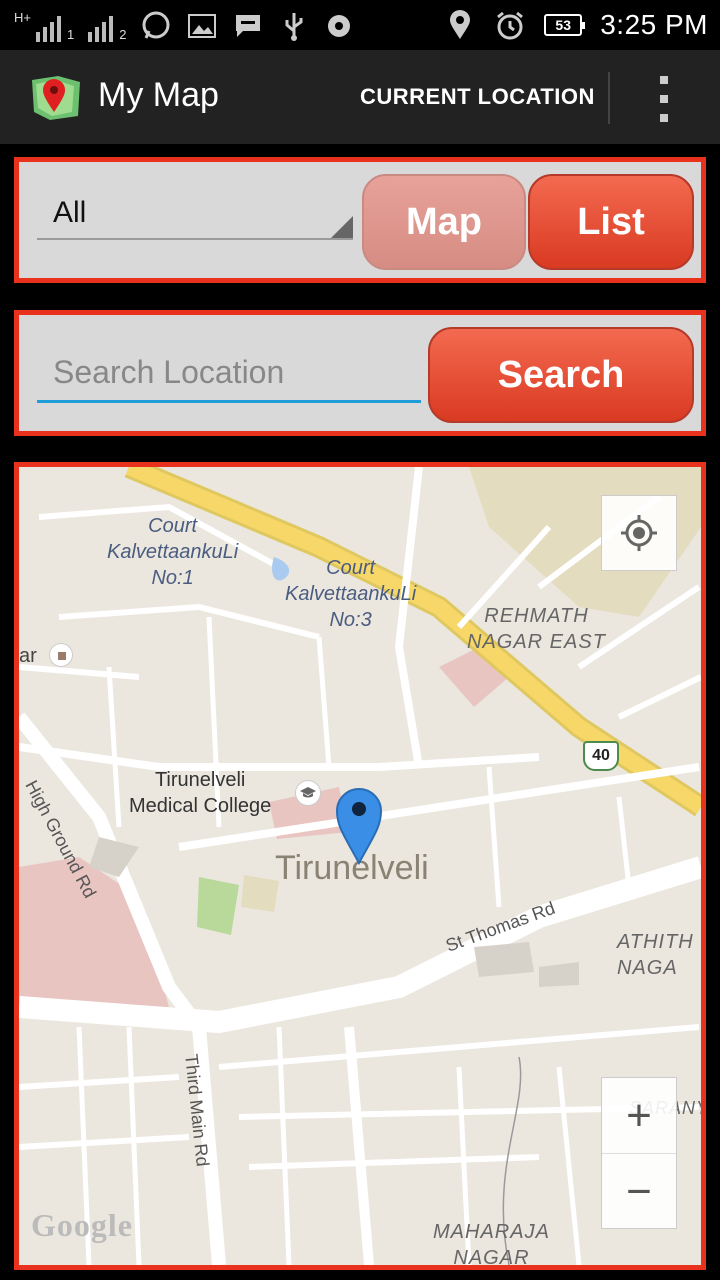 The width and height of the screenshot is (720, 1280). I want to click on search-location-input, so click(229, 374).